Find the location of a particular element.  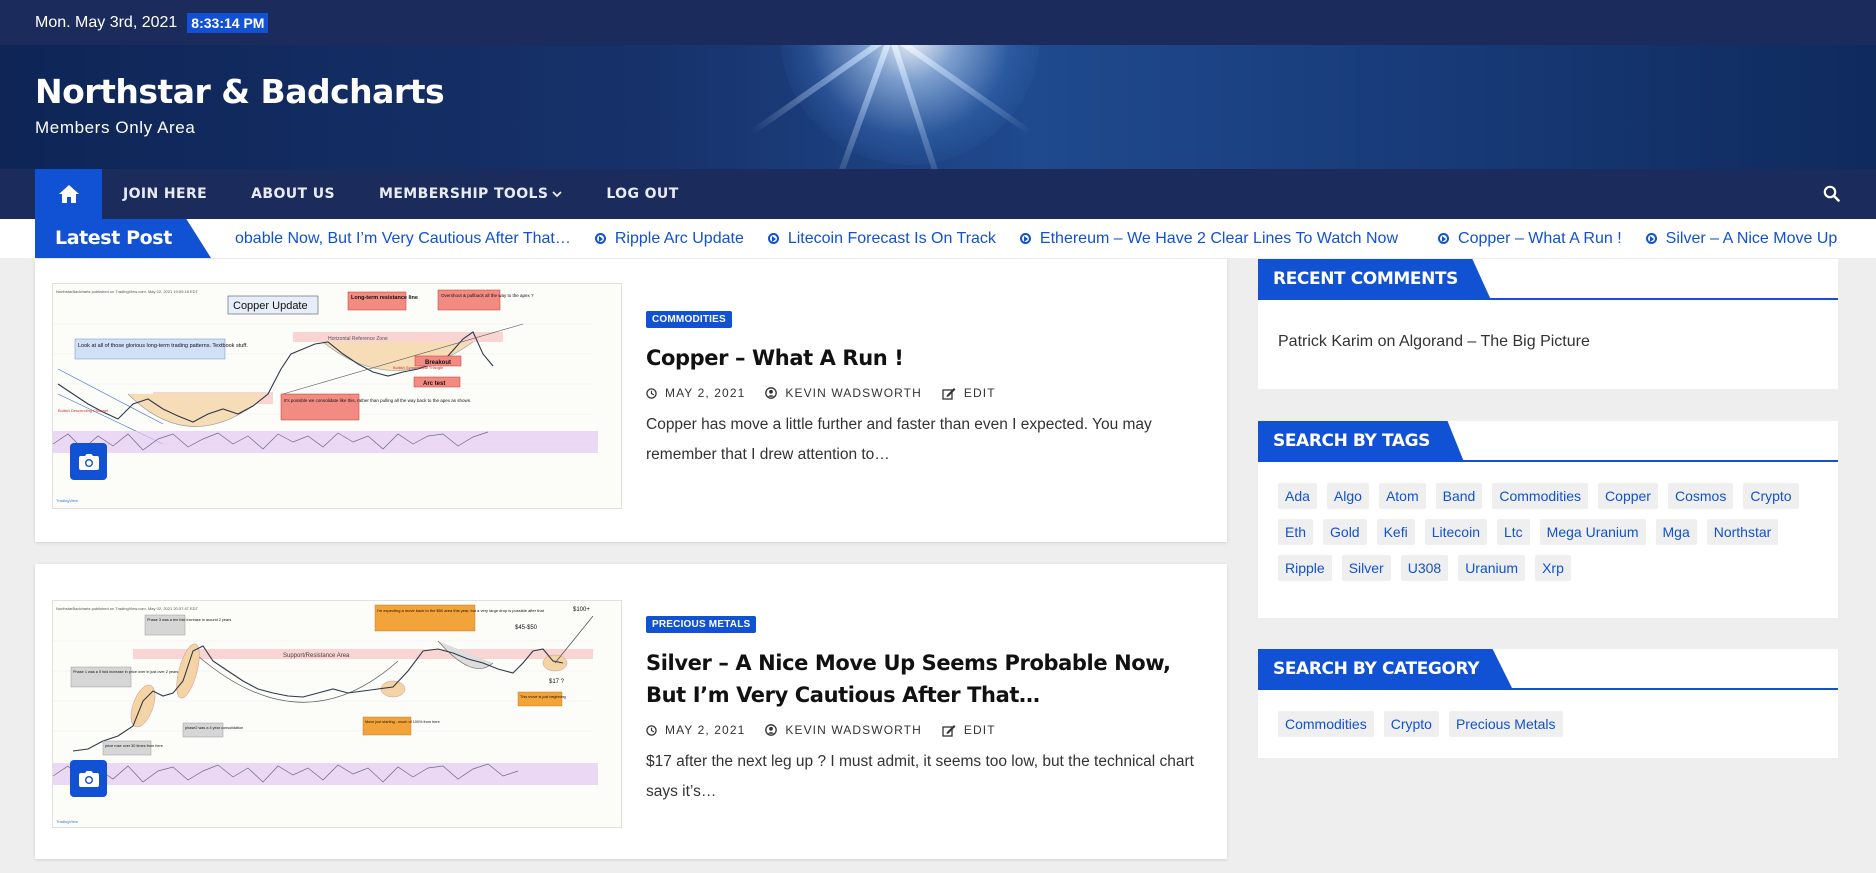

nav-log-out: LOG OUT is located at coordinates (642, 194).